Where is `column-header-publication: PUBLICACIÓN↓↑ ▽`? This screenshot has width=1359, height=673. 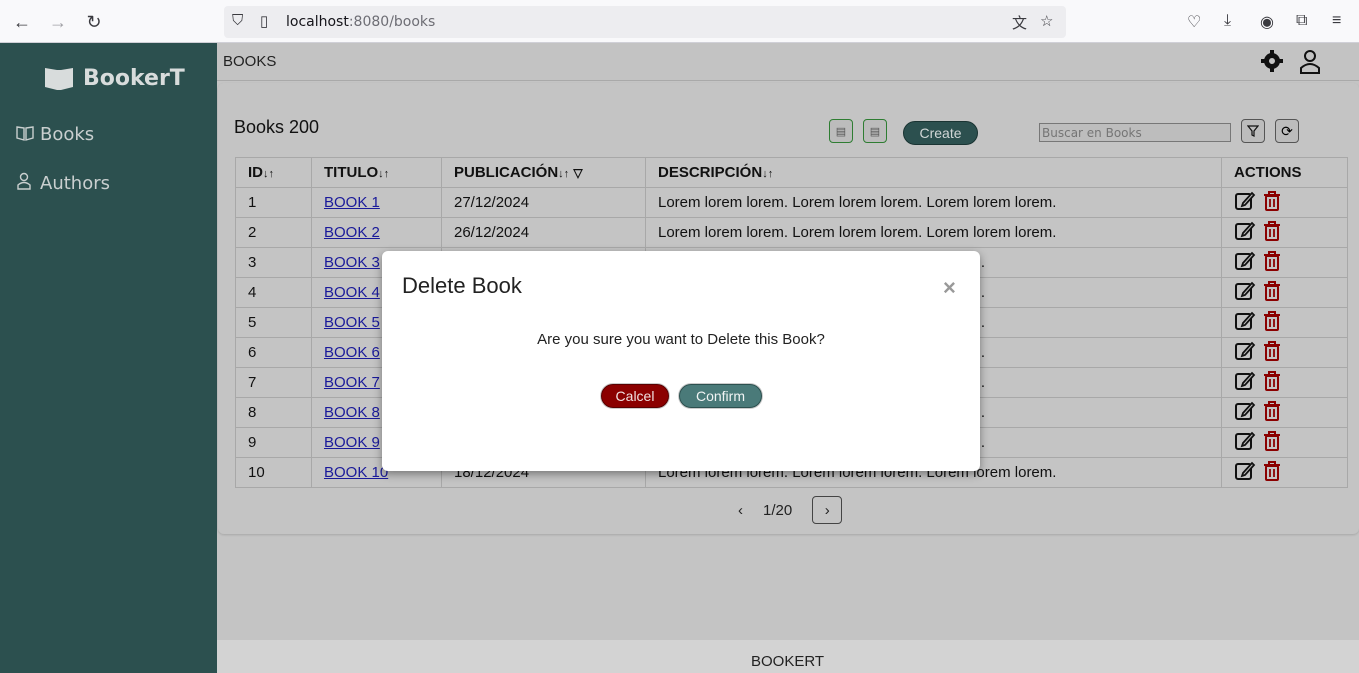 column-header-publication: PUBLICACIÓN↓↑ ▽ is located at coordinates (543, 172).